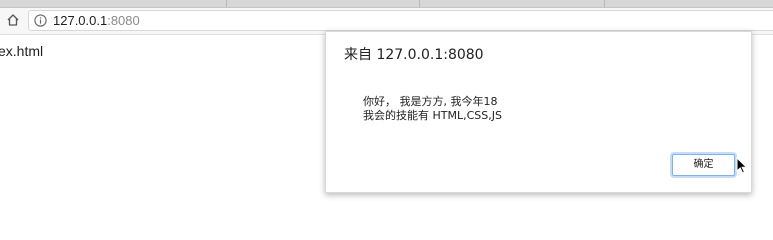  I want to click on url-host: 127.0.0.1, so click(80, 20).